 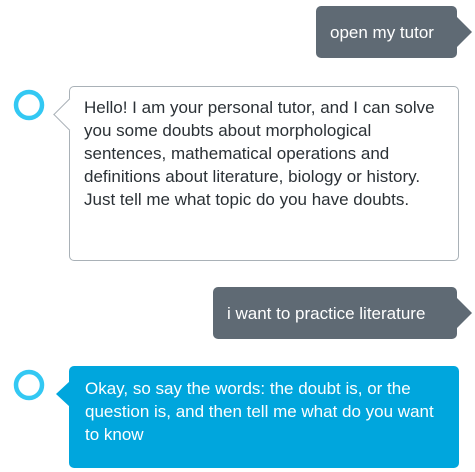 I want to click on user-message-bubble: i want to practice literature, so click(x=335, y=313).